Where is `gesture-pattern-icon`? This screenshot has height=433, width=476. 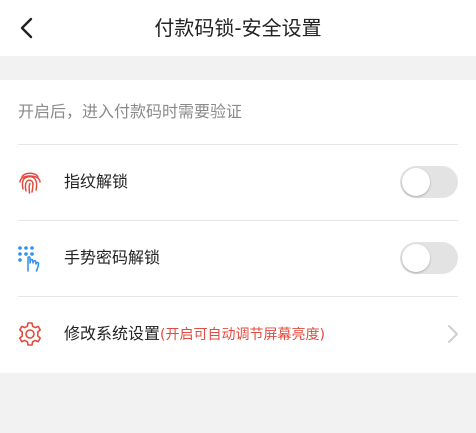 gesture-pattern-icon is located at coordinates (29, 259).